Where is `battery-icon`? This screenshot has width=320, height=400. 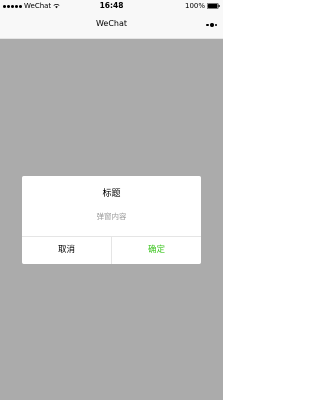 battery-icon is located at coordinates (213, 6).